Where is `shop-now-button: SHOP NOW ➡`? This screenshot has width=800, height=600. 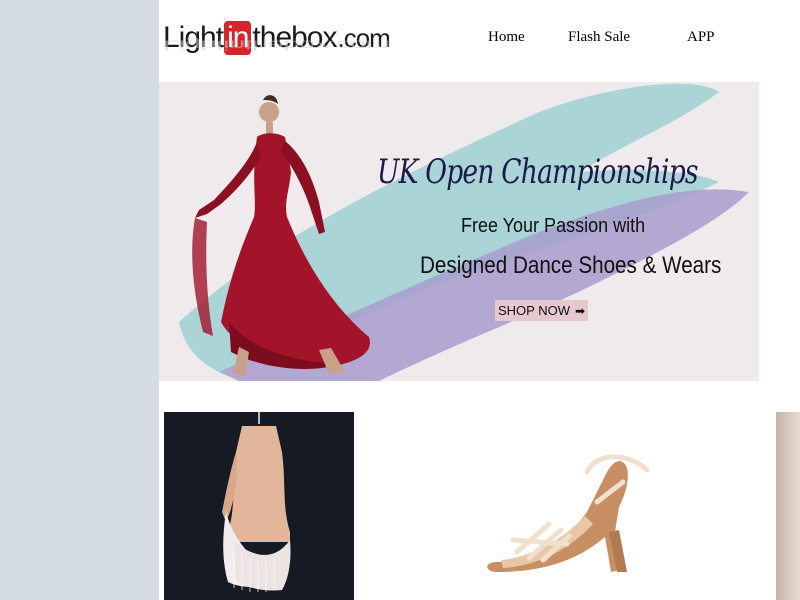
shop-now-button: SHOP NOW ➡ is located at coordinates (541, 310).